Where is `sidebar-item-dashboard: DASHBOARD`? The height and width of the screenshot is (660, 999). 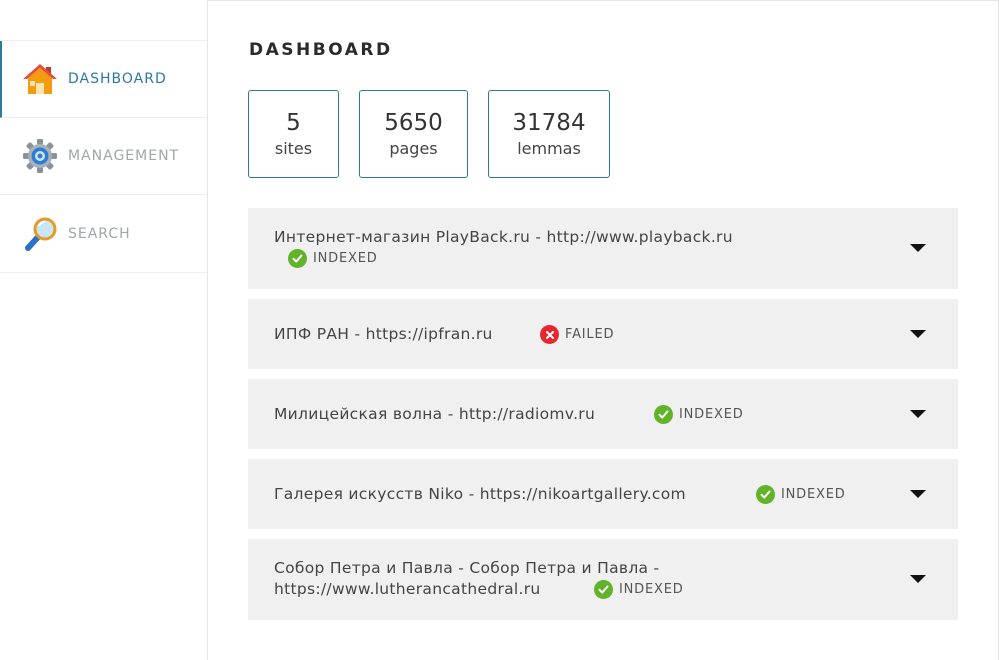 sidebar-item-dashboard: DASHBOARD is located at coordinates (103, 79).